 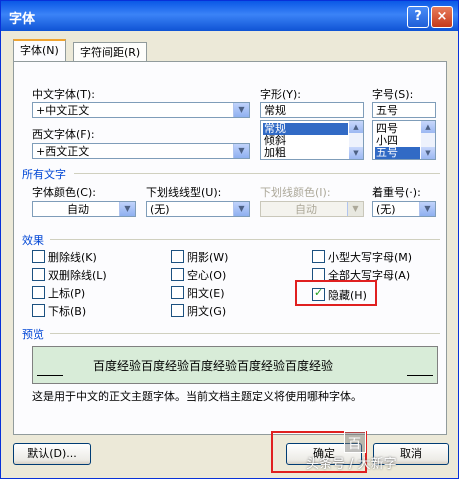 I want to click on emphasis-label: 着重号(·):, so click(x=396, y=192).